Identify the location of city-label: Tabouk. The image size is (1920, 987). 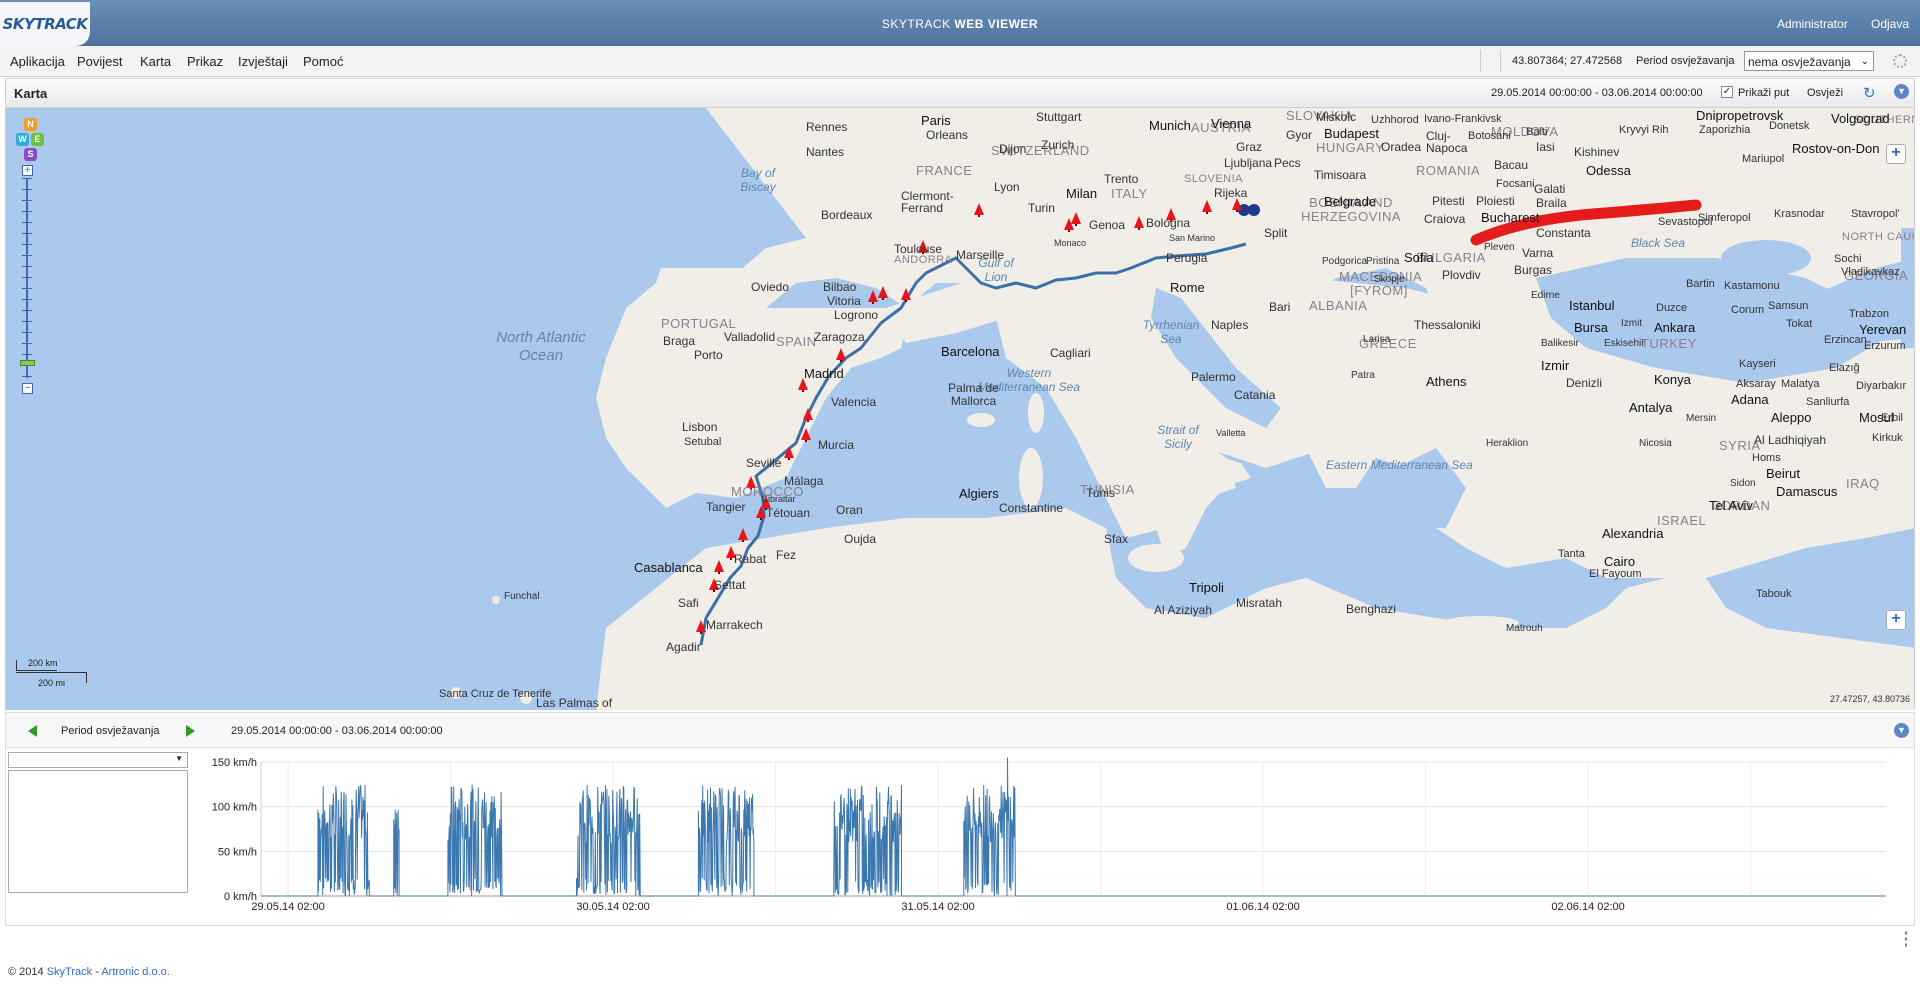
(1774, 594).